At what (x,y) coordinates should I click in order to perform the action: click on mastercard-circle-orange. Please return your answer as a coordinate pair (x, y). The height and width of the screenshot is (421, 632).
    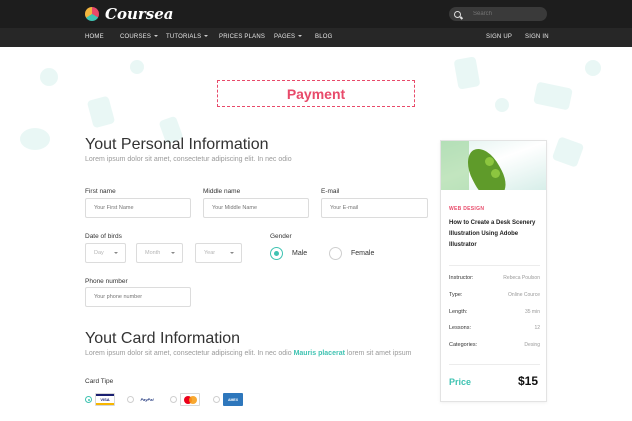
    Looking at the image, I should click on (193, 400).